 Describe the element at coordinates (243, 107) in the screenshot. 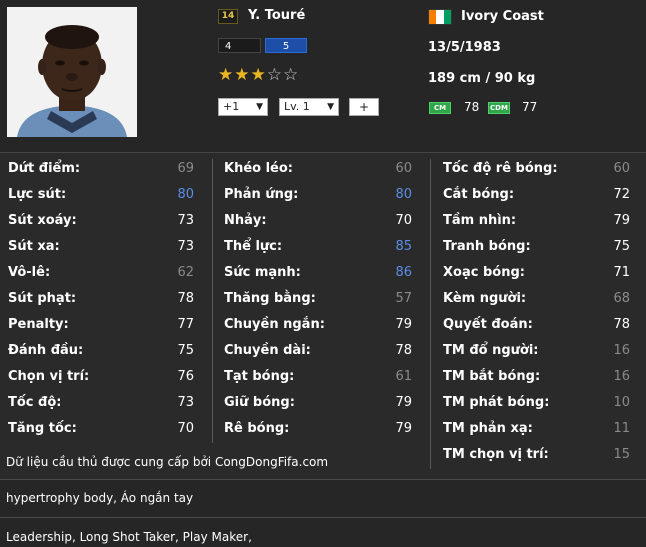

I see `upgrade-select: +1 ▼` at that location.